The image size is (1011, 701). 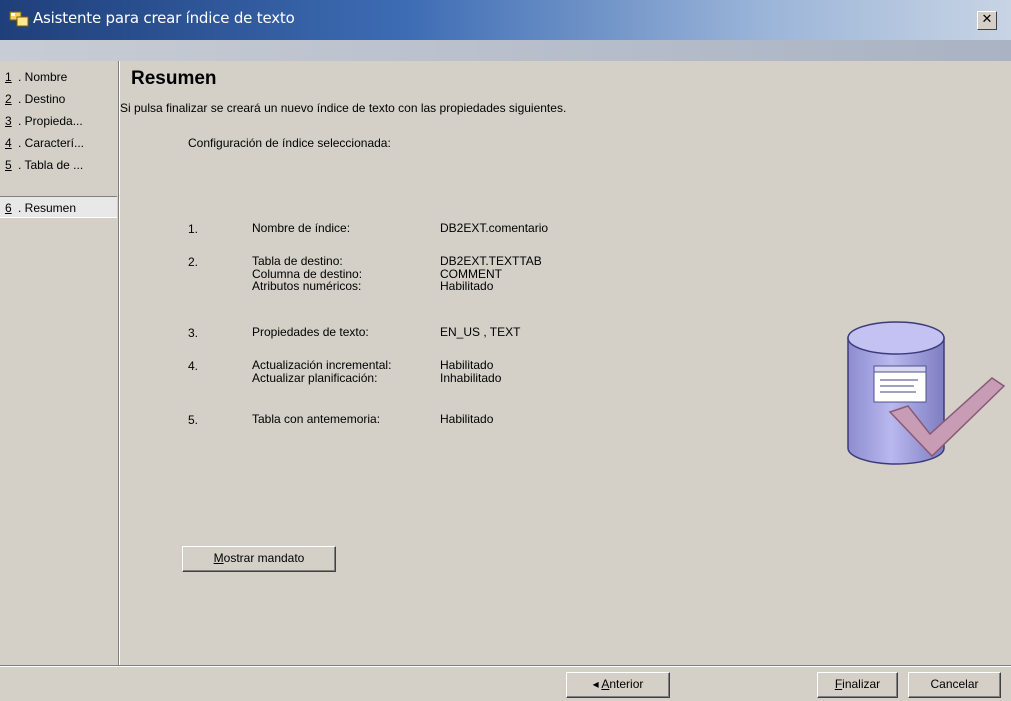 I want to click on nav-item-resumen: 6. Resumen, so click(x=58, y=207).